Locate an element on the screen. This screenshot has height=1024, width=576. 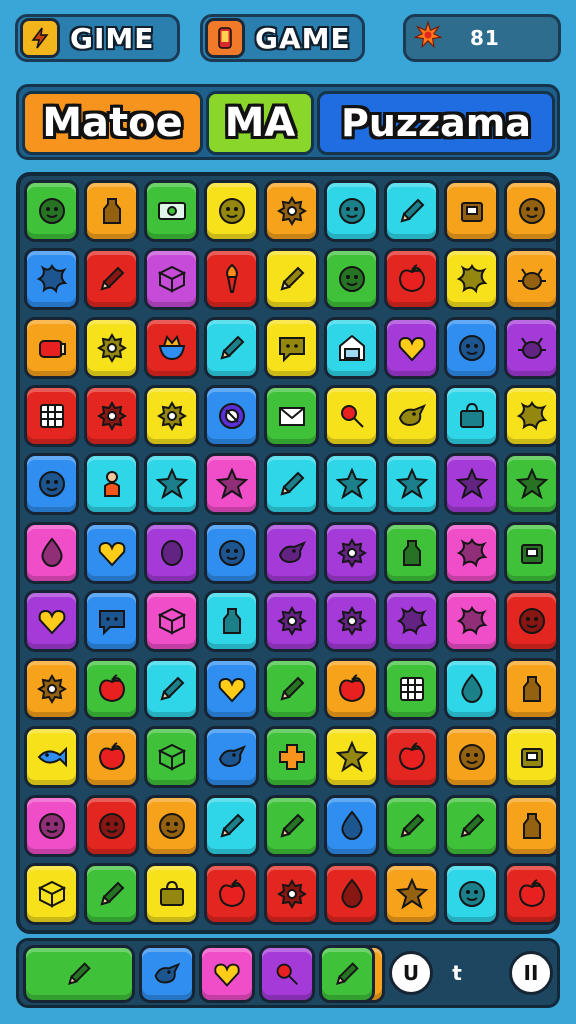
game-chip-game: GAME is located at coordinates (282, 38).